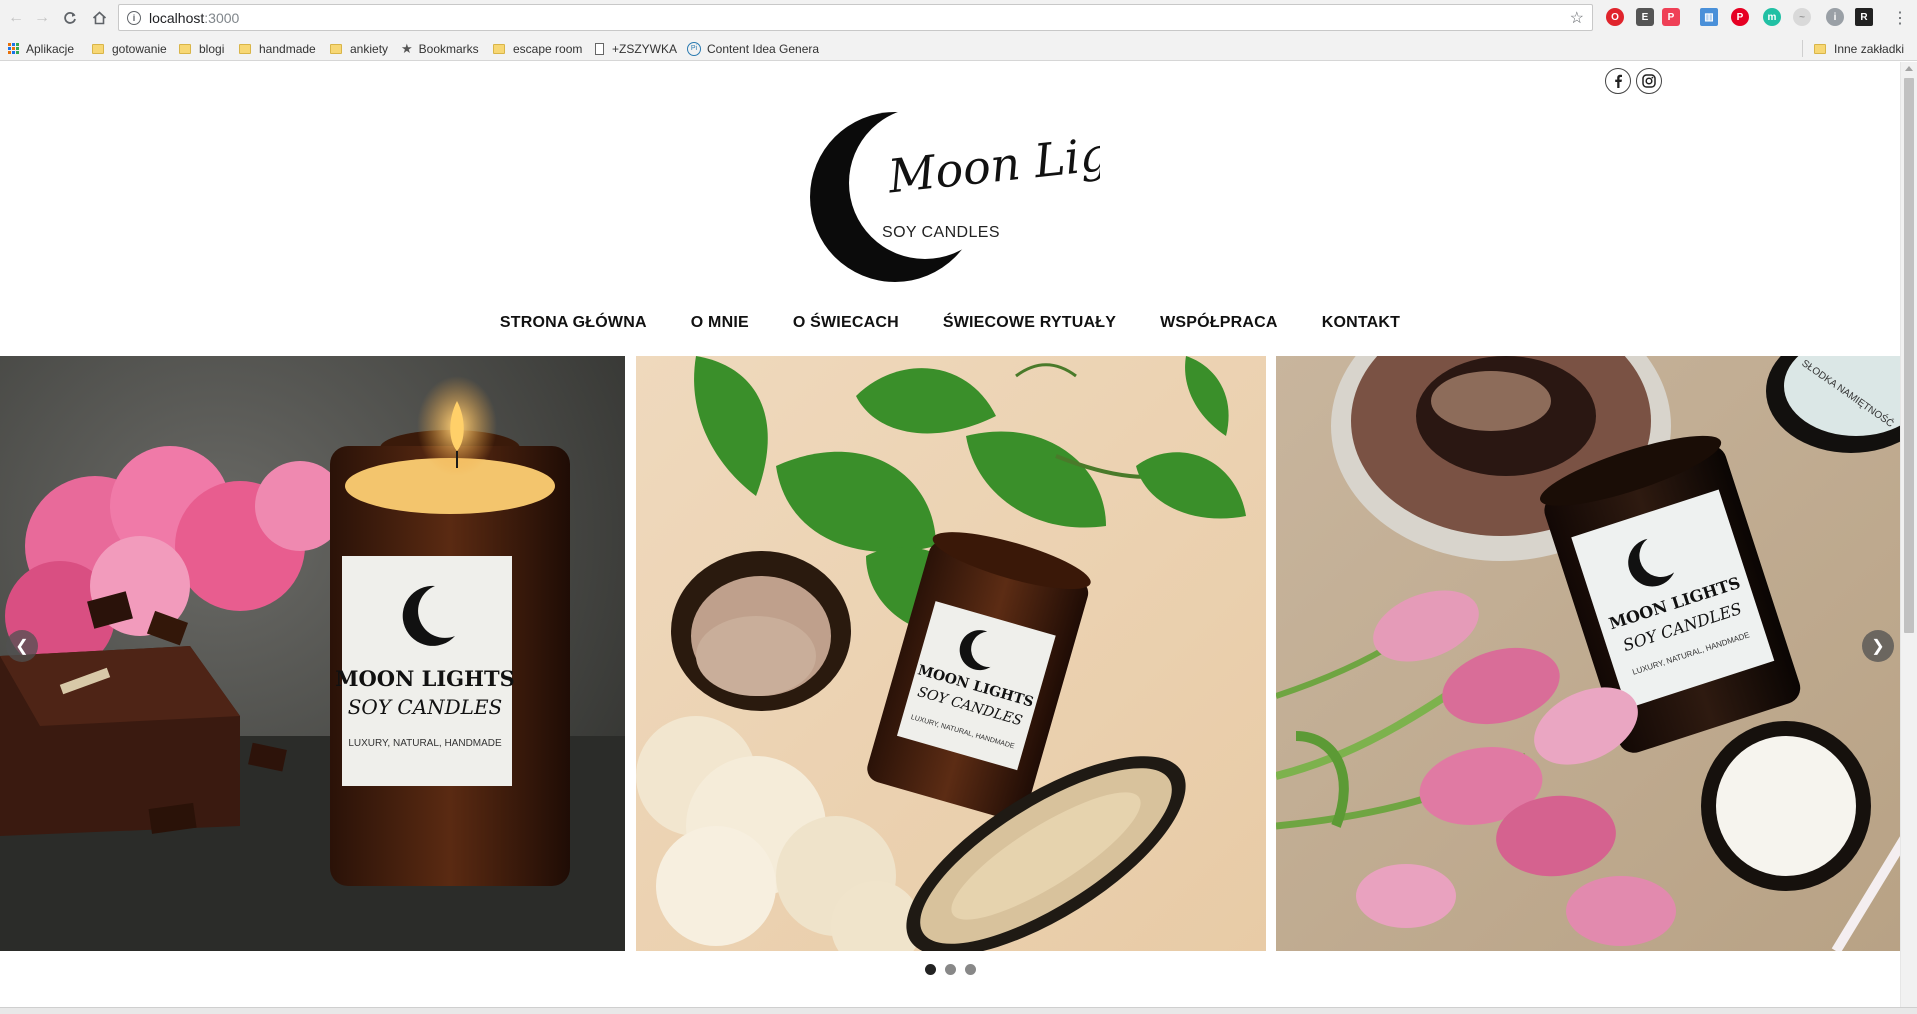 Image resolution: width=1917 pixels, height=1014 pixels. I want to click on bookmark-ankiety: ankiety, so click(359, 48).